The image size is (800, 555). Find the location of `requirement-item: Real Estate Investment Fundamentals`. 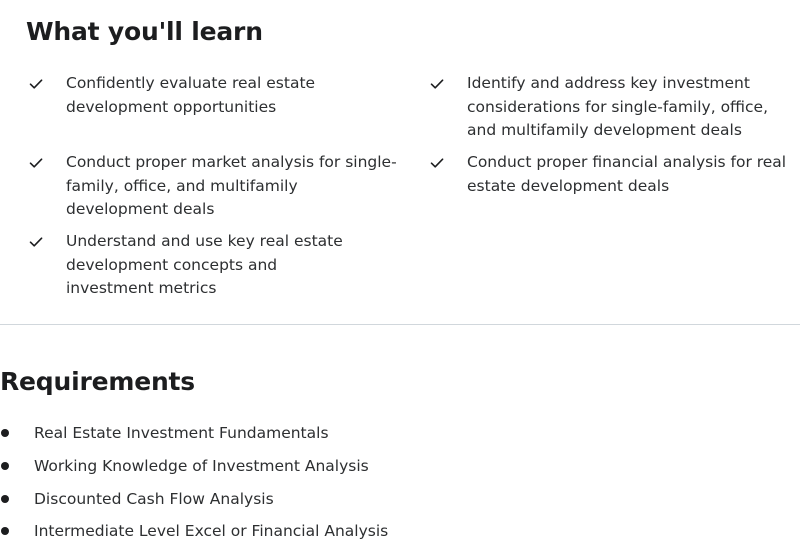

requirement-item: Real Estate Investment Fundamentals is located at coordinates (164, 433).